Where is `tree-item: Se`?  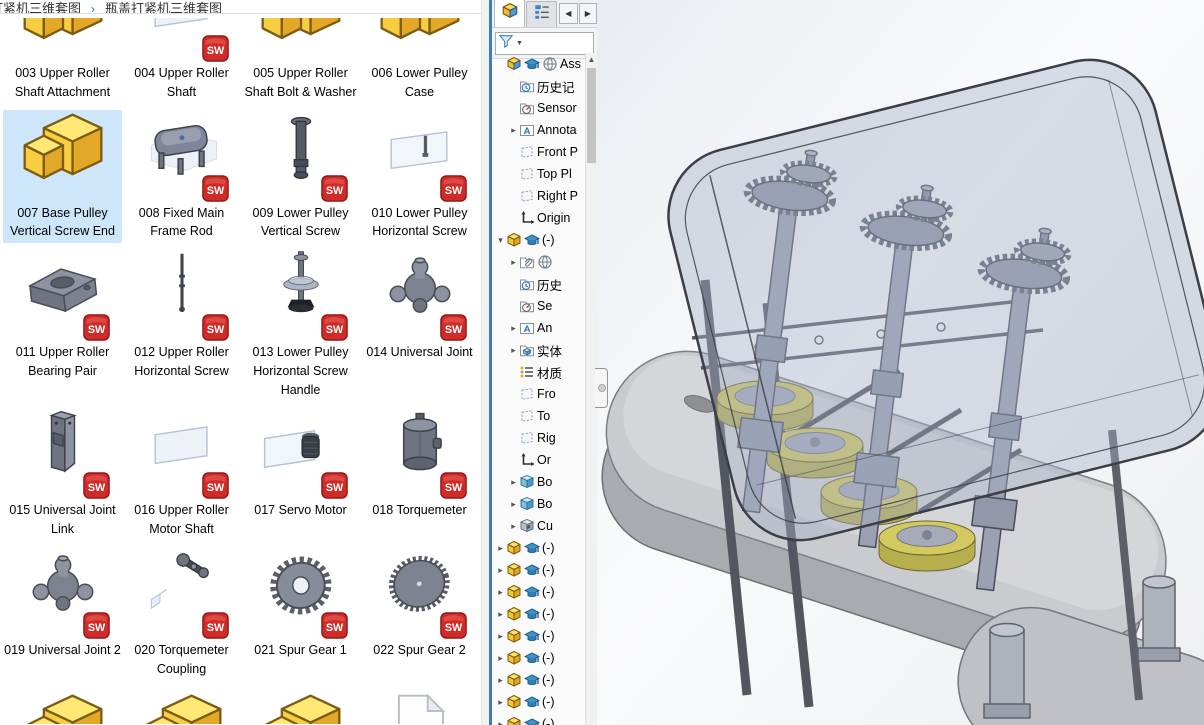 tree-item: Se is located at coordinates (544, 306).